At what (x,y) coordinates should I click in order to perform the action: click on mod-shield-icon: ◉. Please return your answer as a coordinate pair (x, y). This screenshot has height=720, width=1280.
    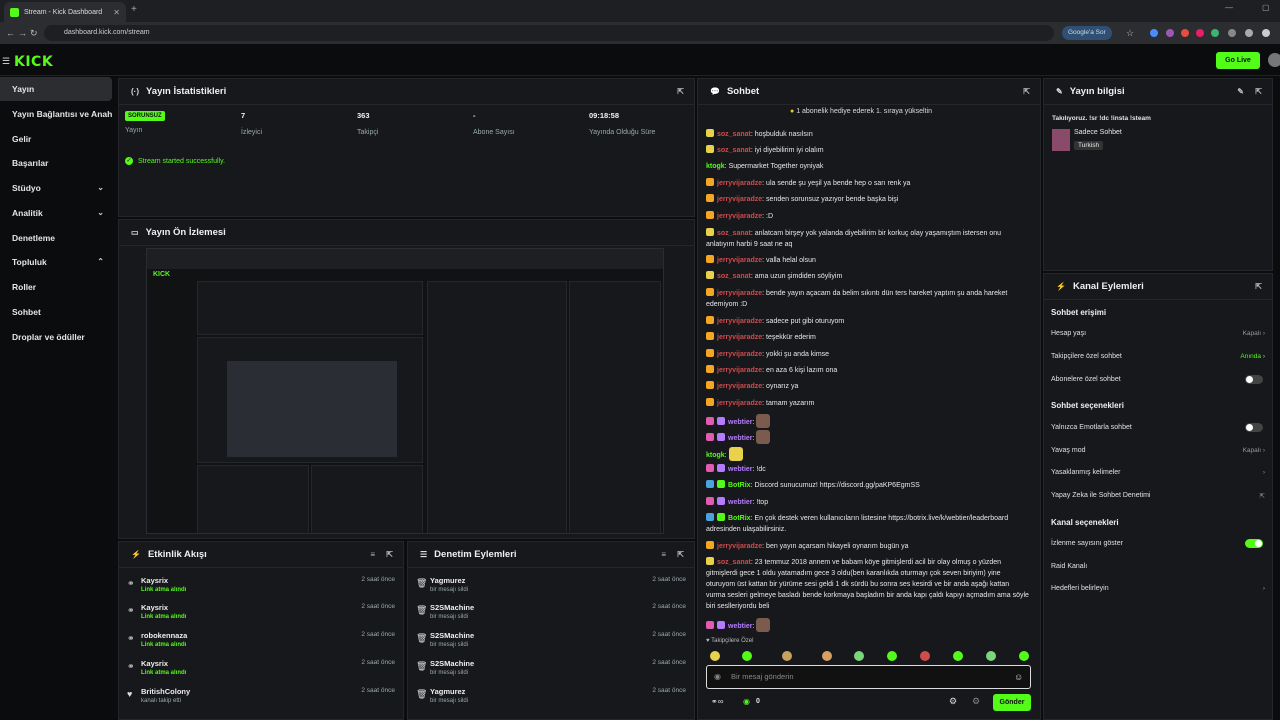
    Looking at the image, I should click on (717, 676).